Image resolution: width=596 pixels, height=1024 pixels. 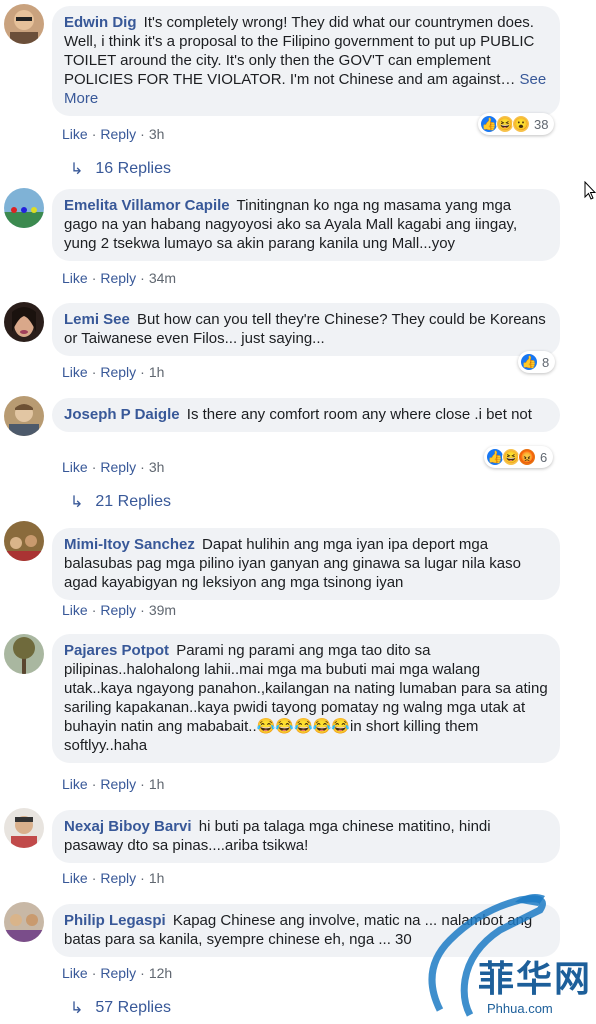 What do you see at coordinates (122, 414) in the screenshot?
I see `comment-author: Joseph P Daigle` at bounding box center [122, 414].